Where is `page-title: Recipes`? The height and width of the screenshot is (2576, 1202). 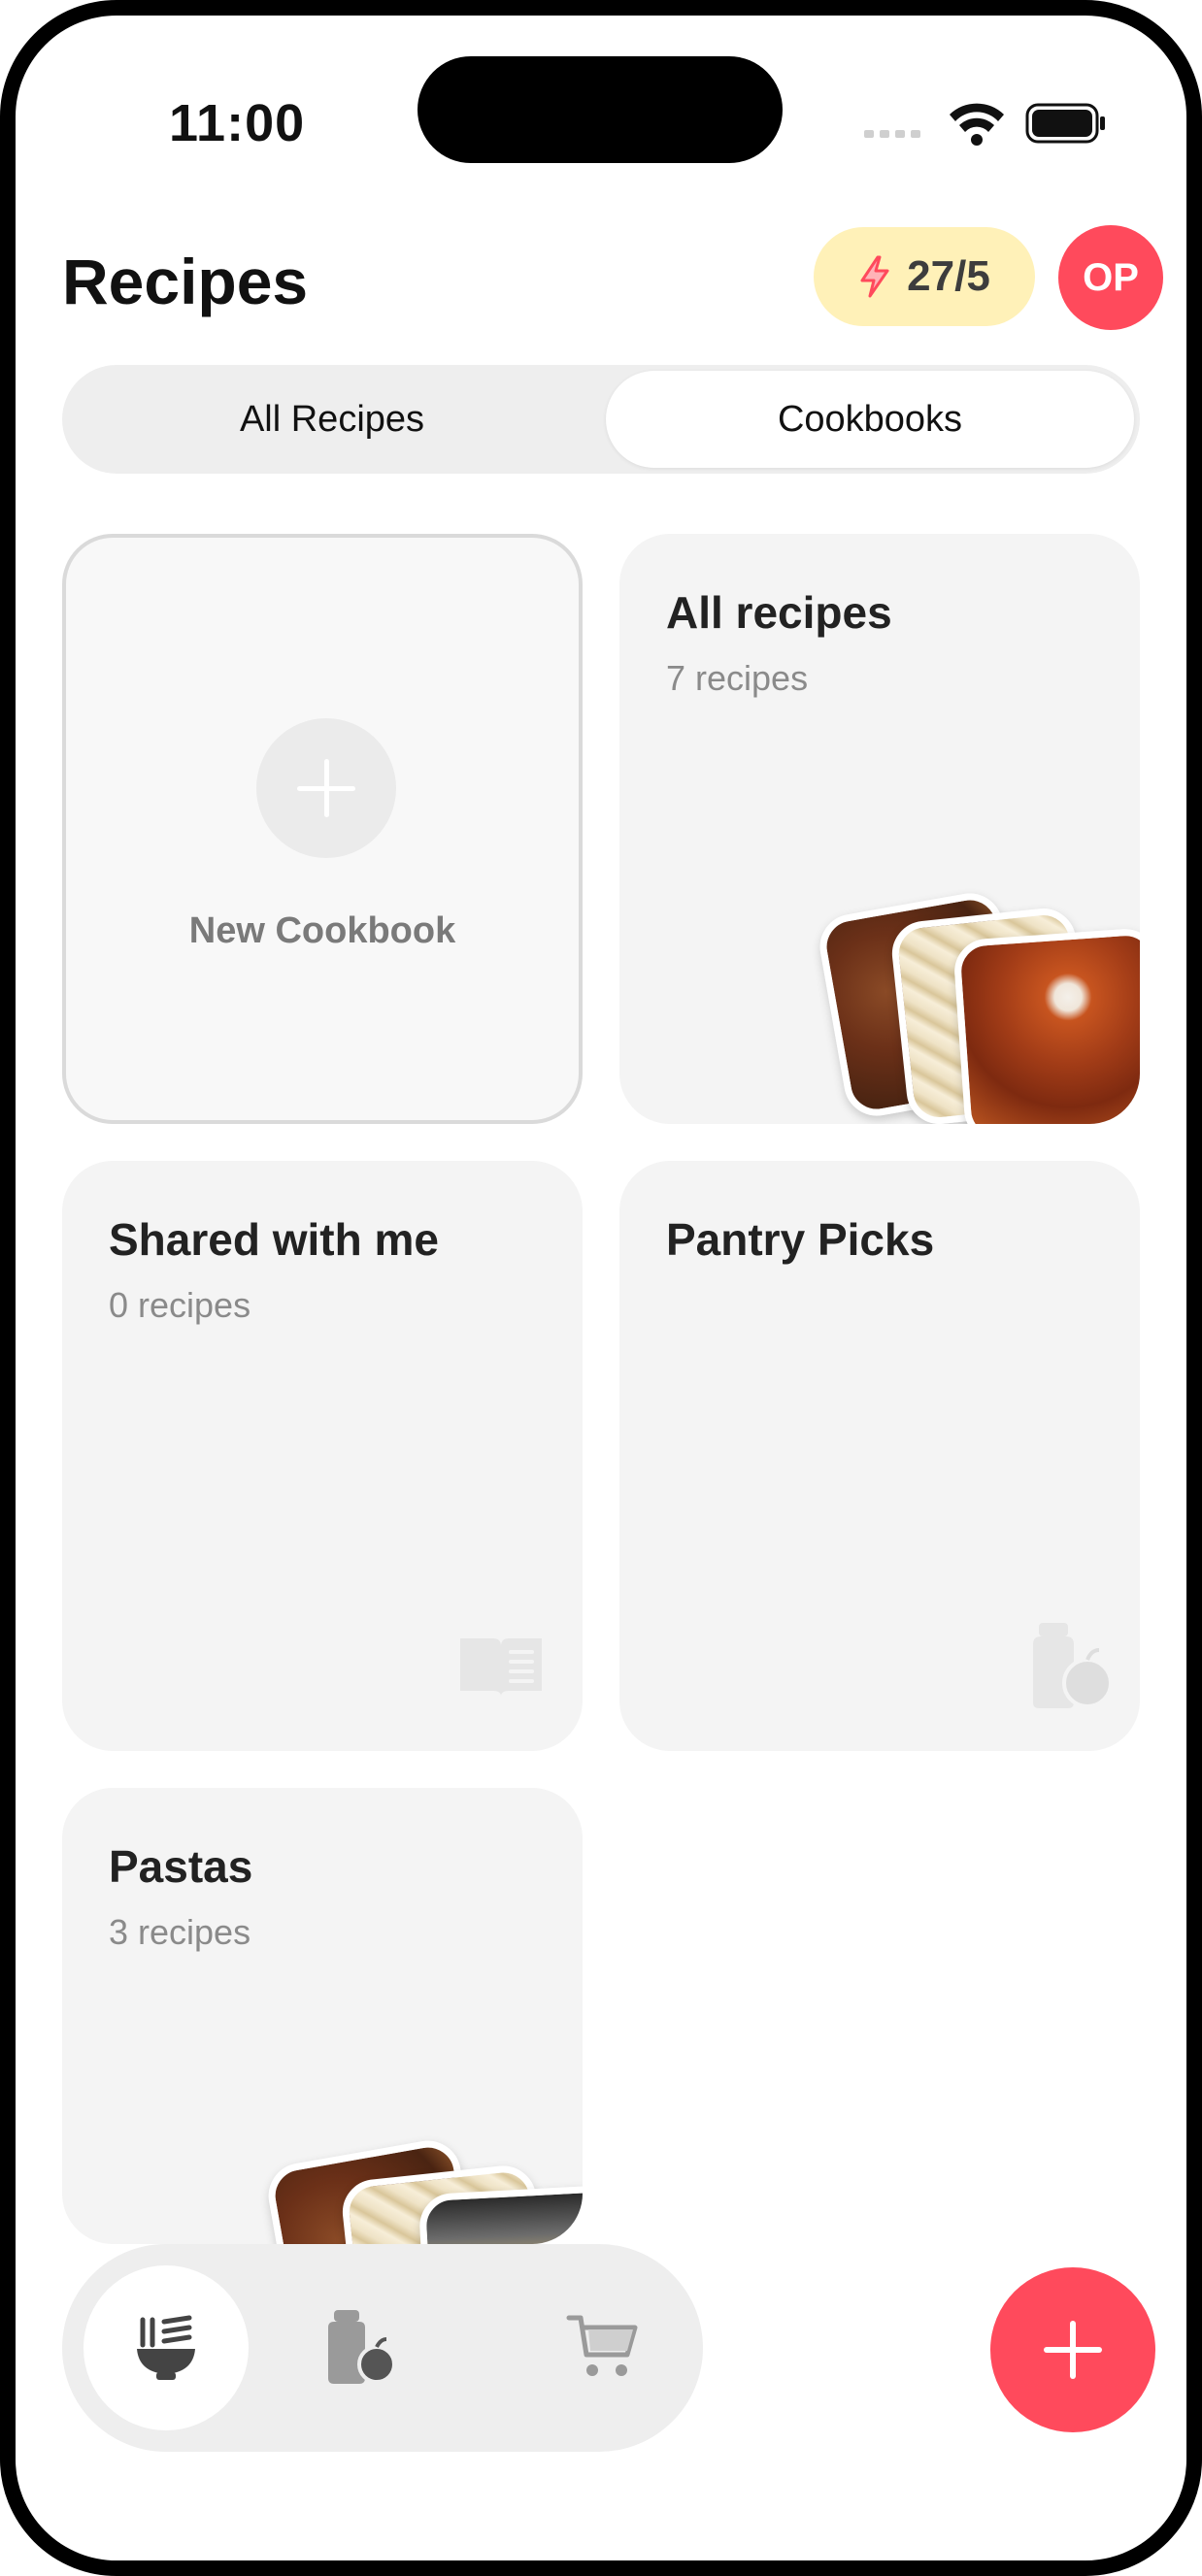
page-title: Recipes is located at coordinates (185, 281).